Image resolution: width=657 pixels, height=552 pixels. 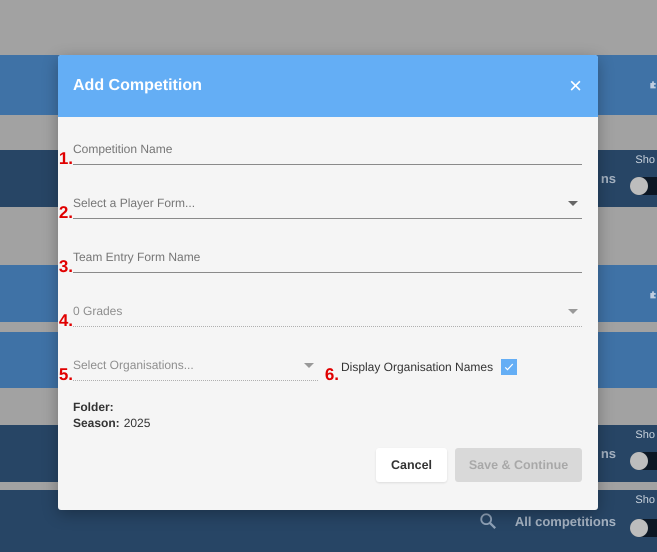 What do you see at coordinates (565, 521) in the screenshot?
I see `filter-label: All competitions` at bounding box center [565, 521].